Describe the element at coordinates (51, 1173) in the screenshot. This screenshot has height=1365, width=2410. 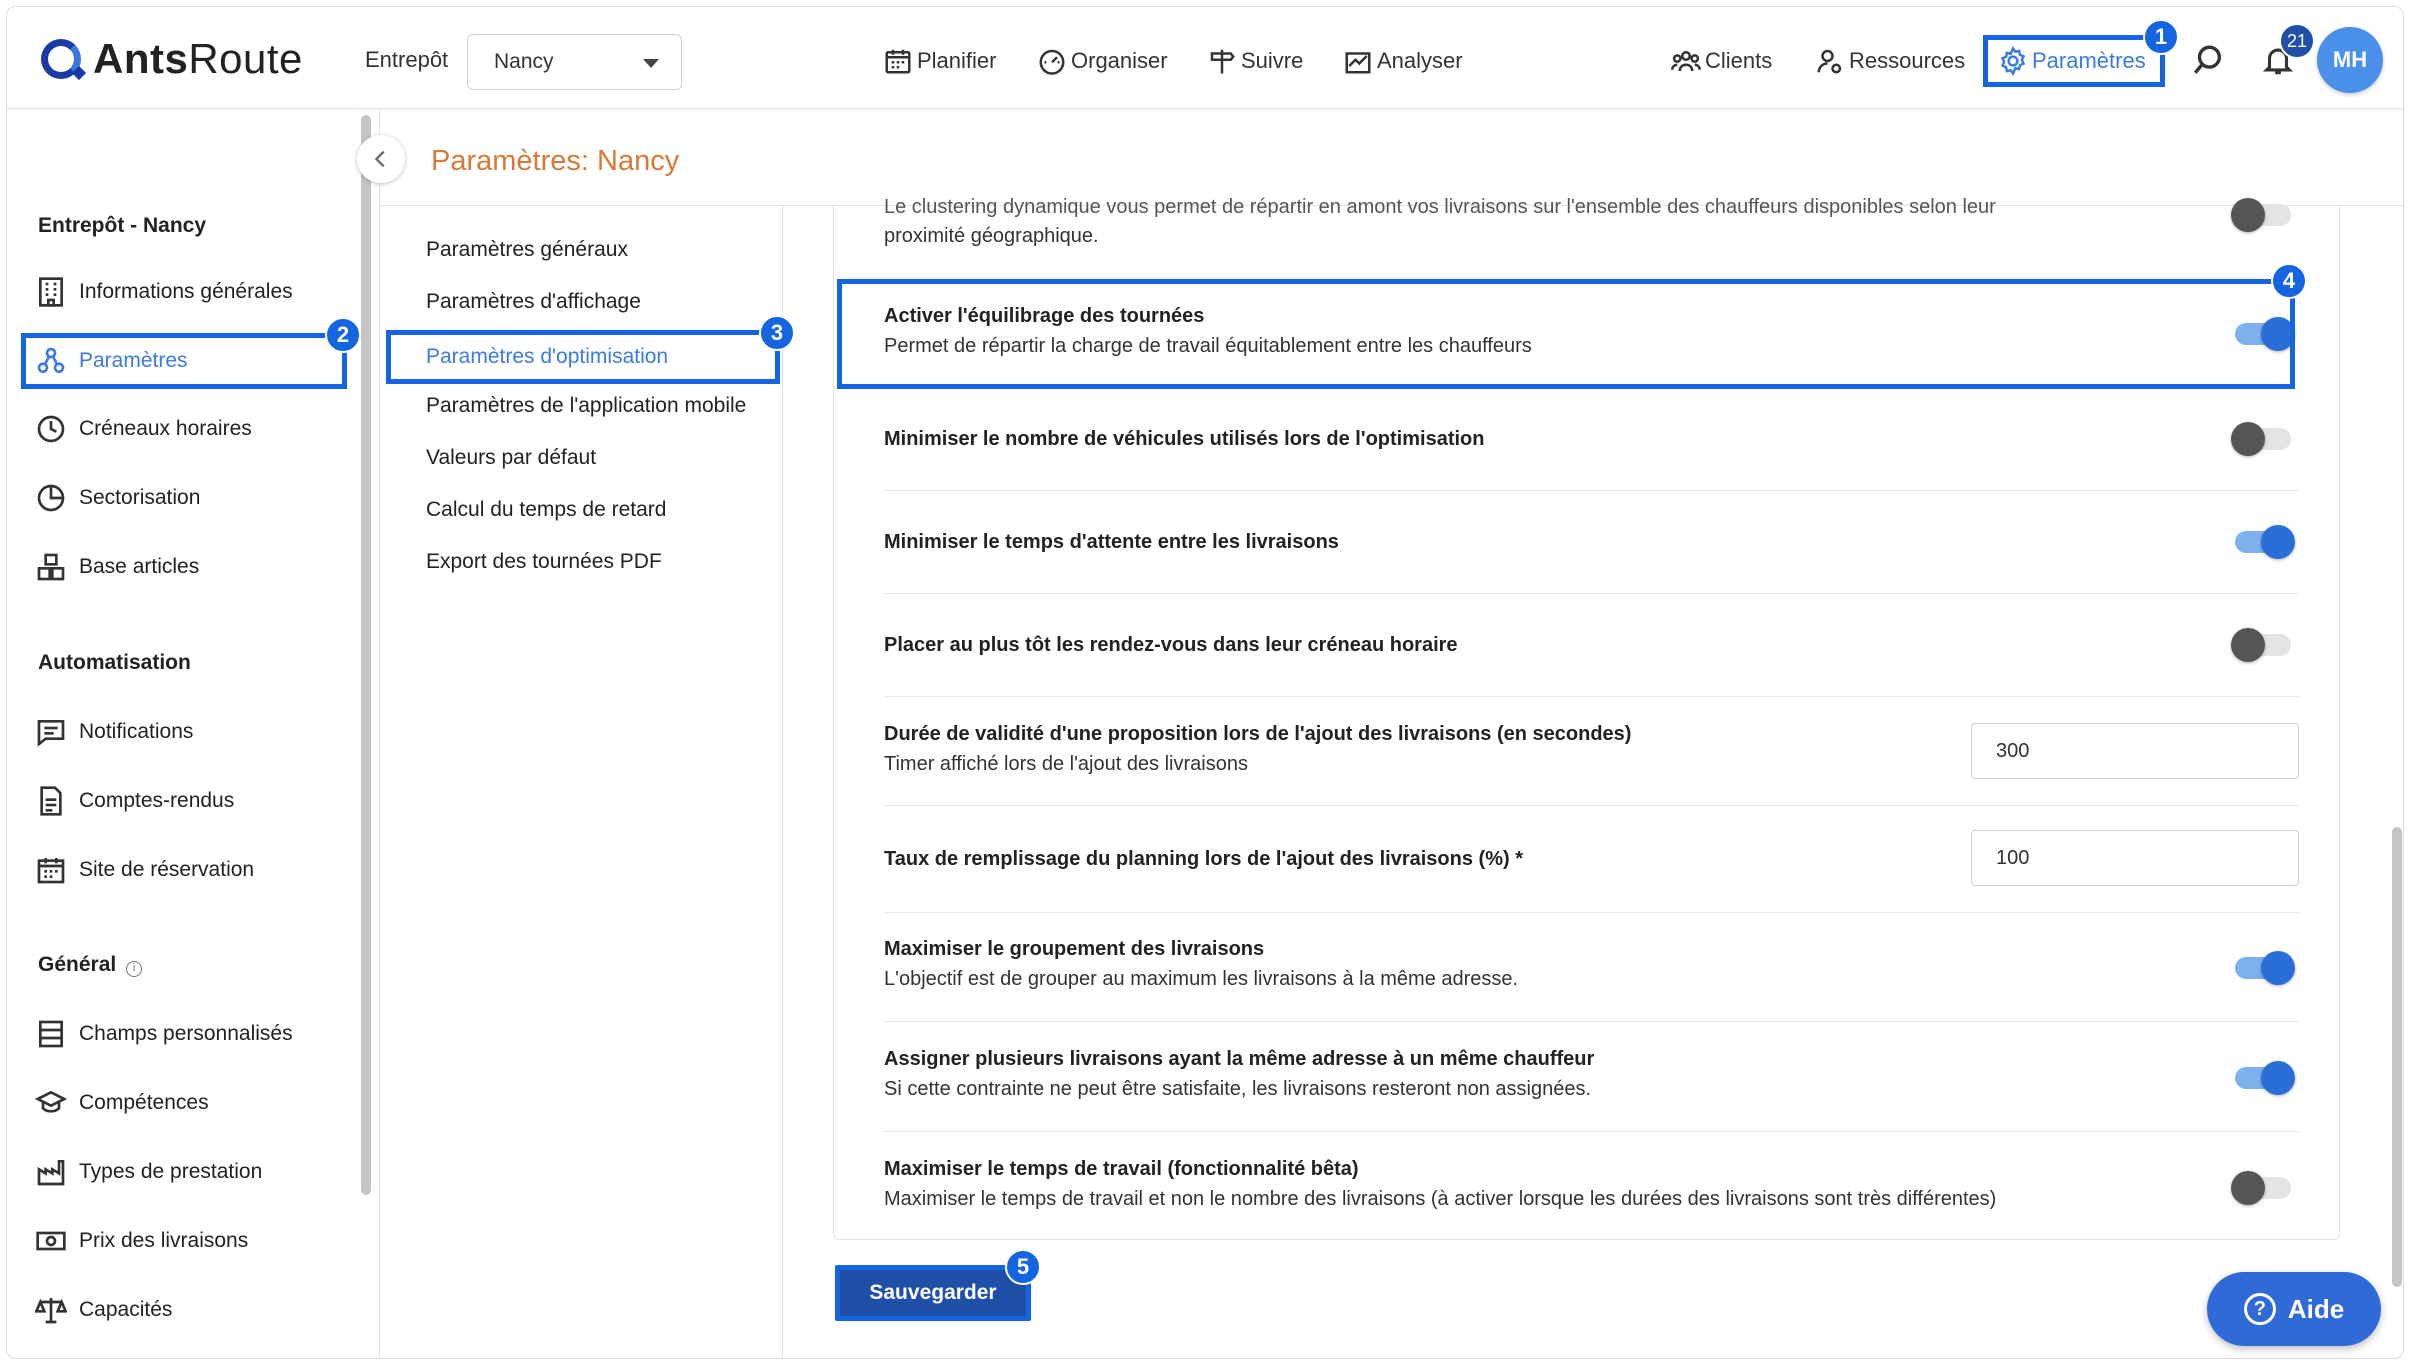
I see `factory-icon` at that location.